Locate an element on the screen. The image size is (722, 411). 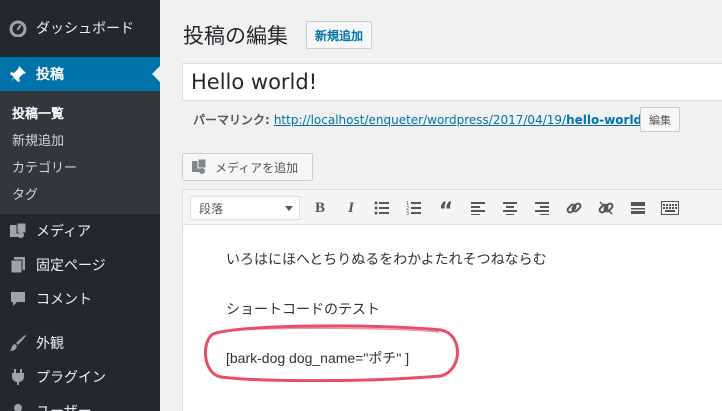
numbered-list-icon: 123 is located at coordinates (413, 208).